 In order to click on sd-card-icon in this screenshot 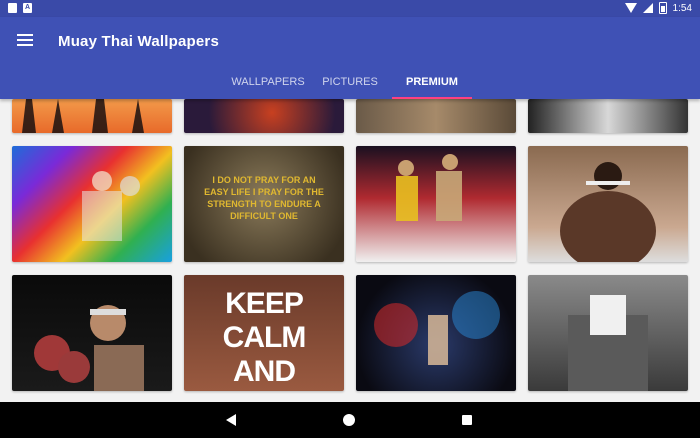, I will do `click(12, 8)`.